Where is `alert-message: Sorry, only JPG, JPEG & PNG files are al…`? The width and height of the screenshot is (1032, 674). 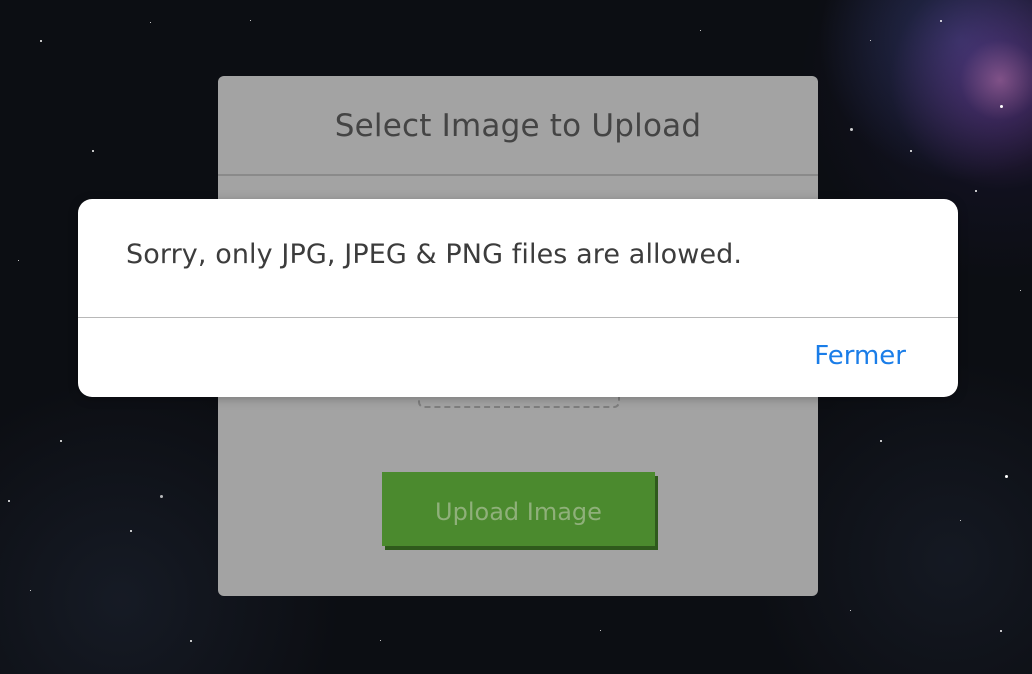 alert-message: Sorry, only JPG, JPEG & PNG files are al… is located at coordinates (434, 254).